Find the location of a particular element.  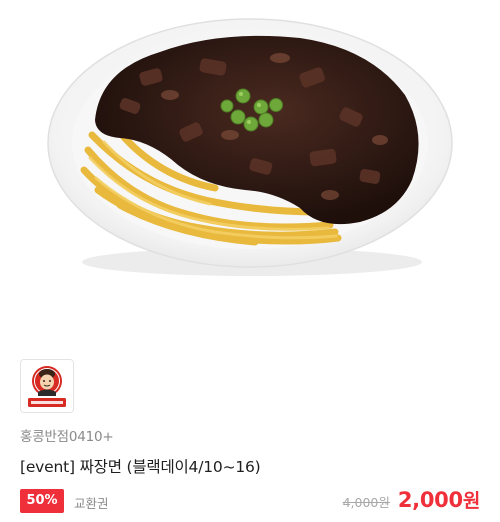

original-price: 4,000원 is located at coordinates (366, 502).